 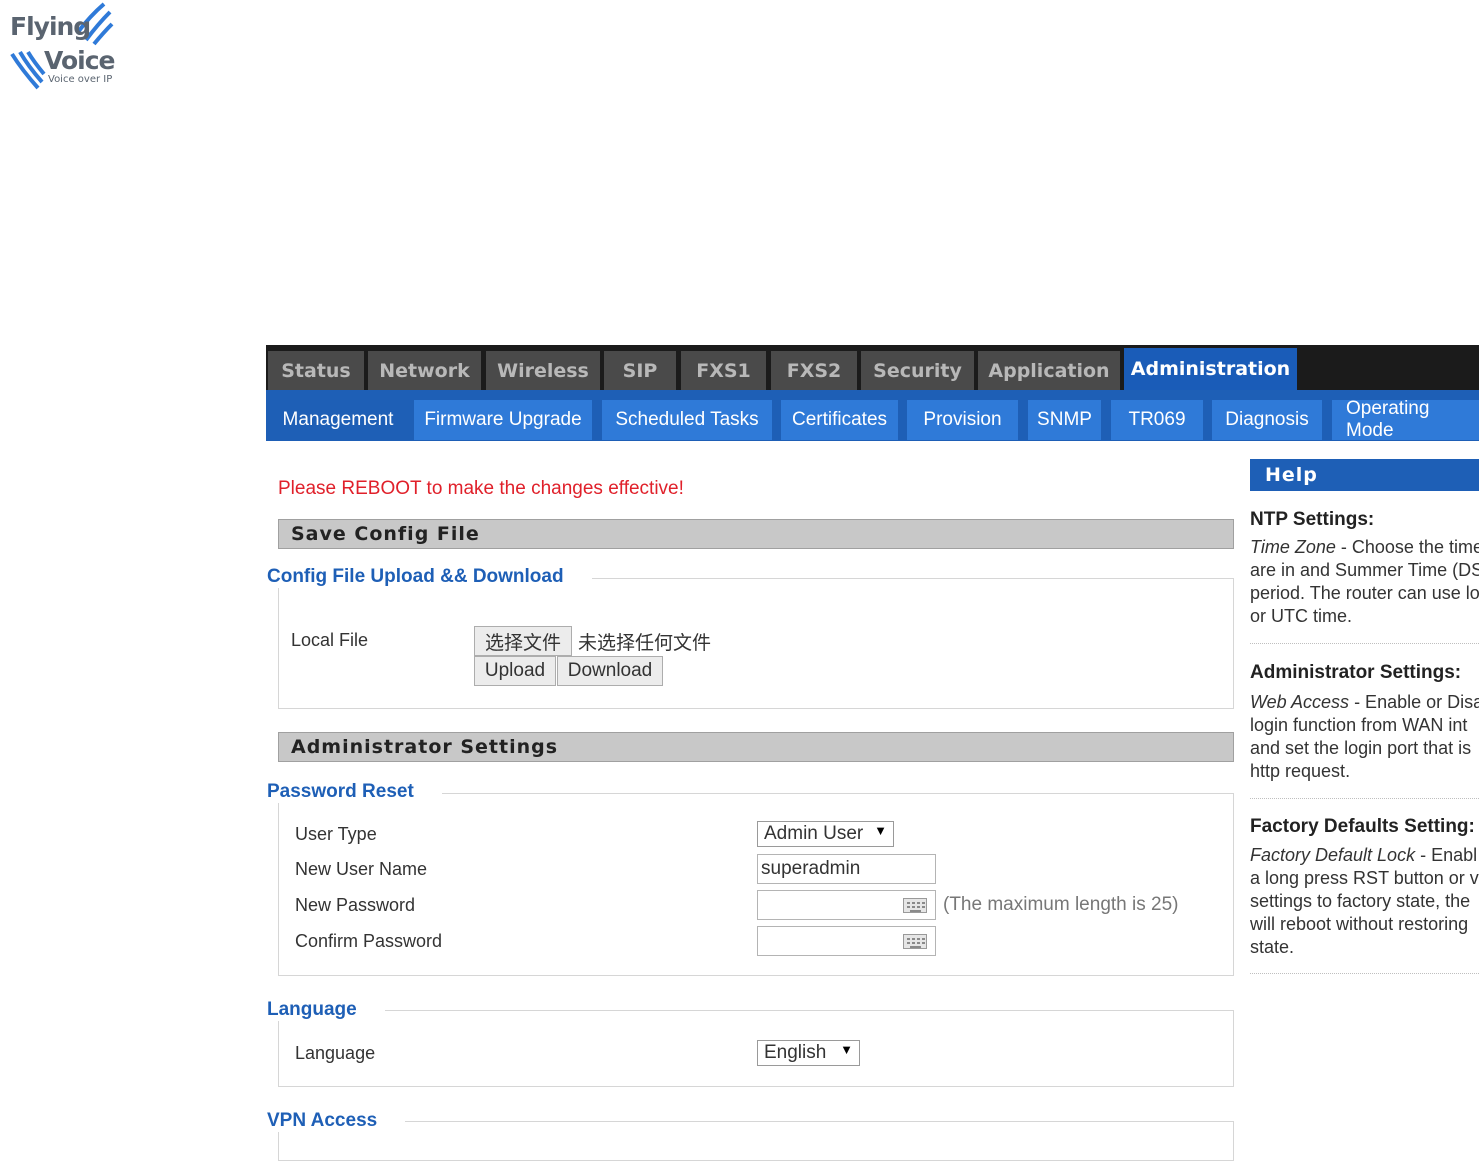 I want to click on flyingvoice-logo: Flying Voice Voice over IP, so click(x=63, y=47).